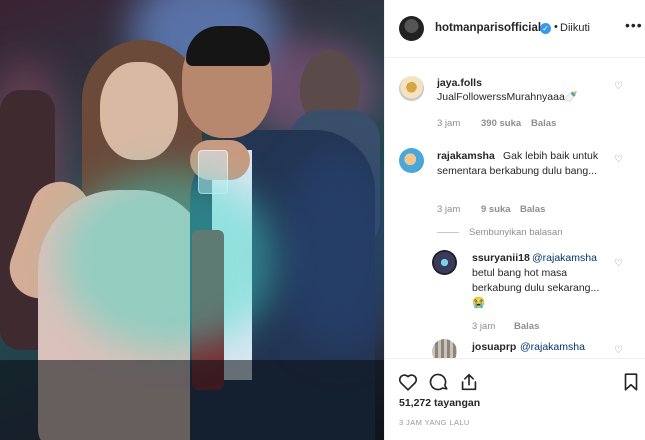  Describe the element at coordinates (507, 97) in the screenshot. I see `comment-text: JualFollowerssMurahnyaaa🍼` at that location.